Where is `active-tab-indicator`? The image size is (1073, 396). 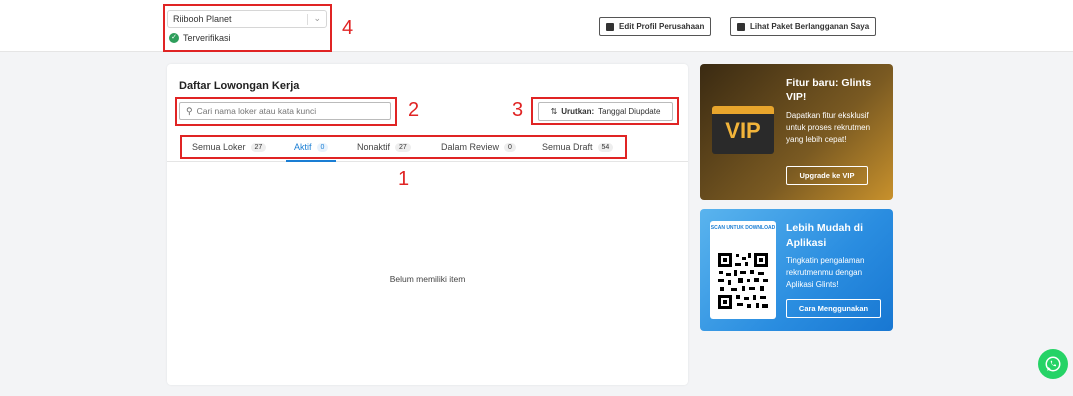
active-tab-indicator is located at coordinates (311, 161).